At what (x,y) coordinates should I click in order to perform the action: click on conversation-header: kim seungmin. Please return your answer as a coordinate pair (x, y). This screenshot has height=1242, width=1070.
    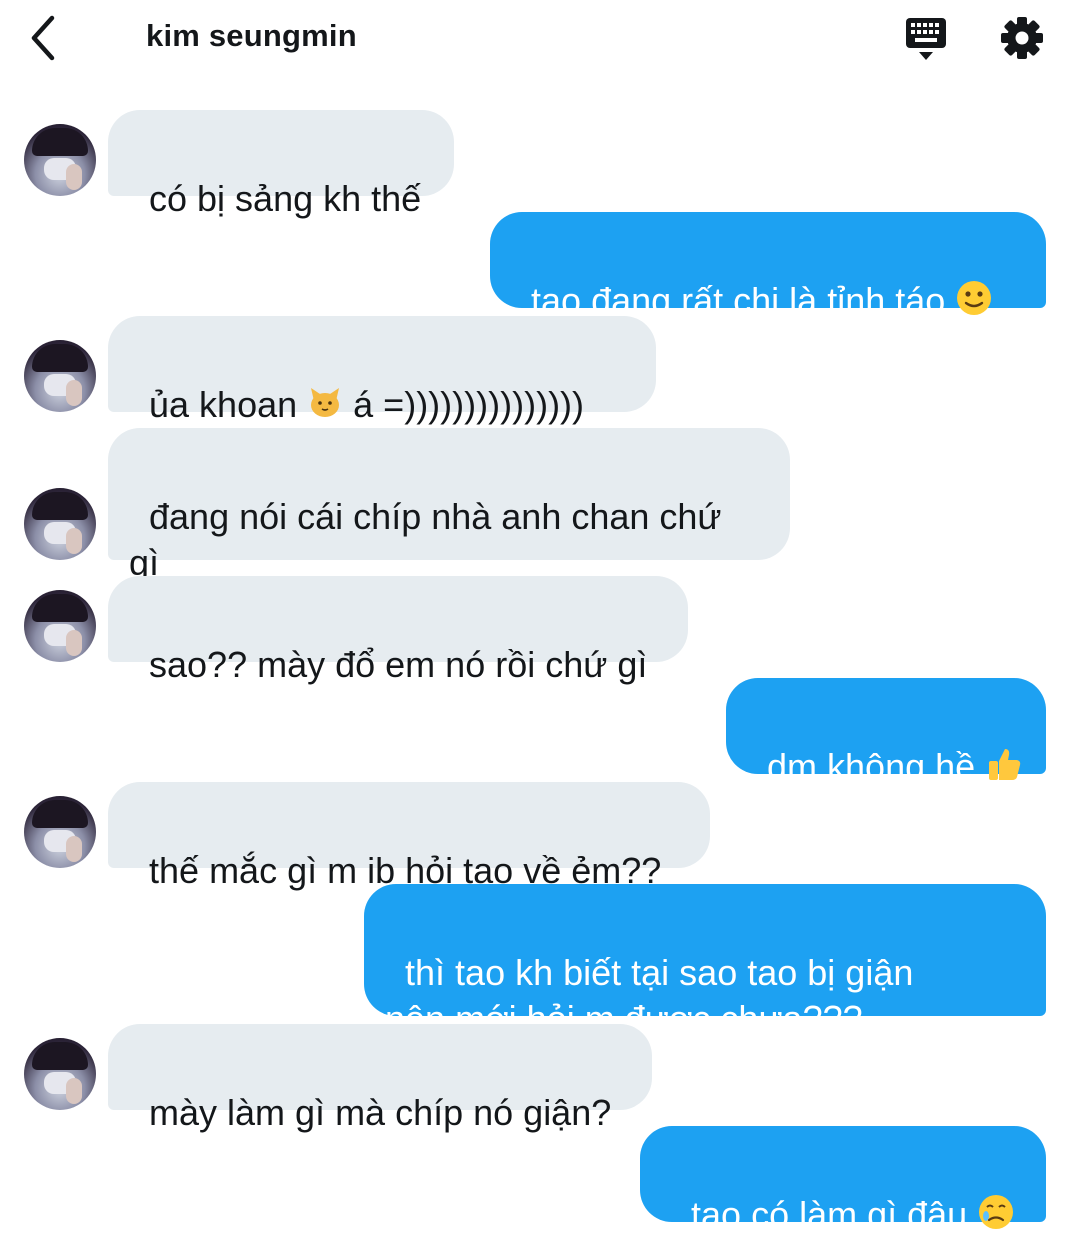
    Looking at the image, I should click on (535, 40).